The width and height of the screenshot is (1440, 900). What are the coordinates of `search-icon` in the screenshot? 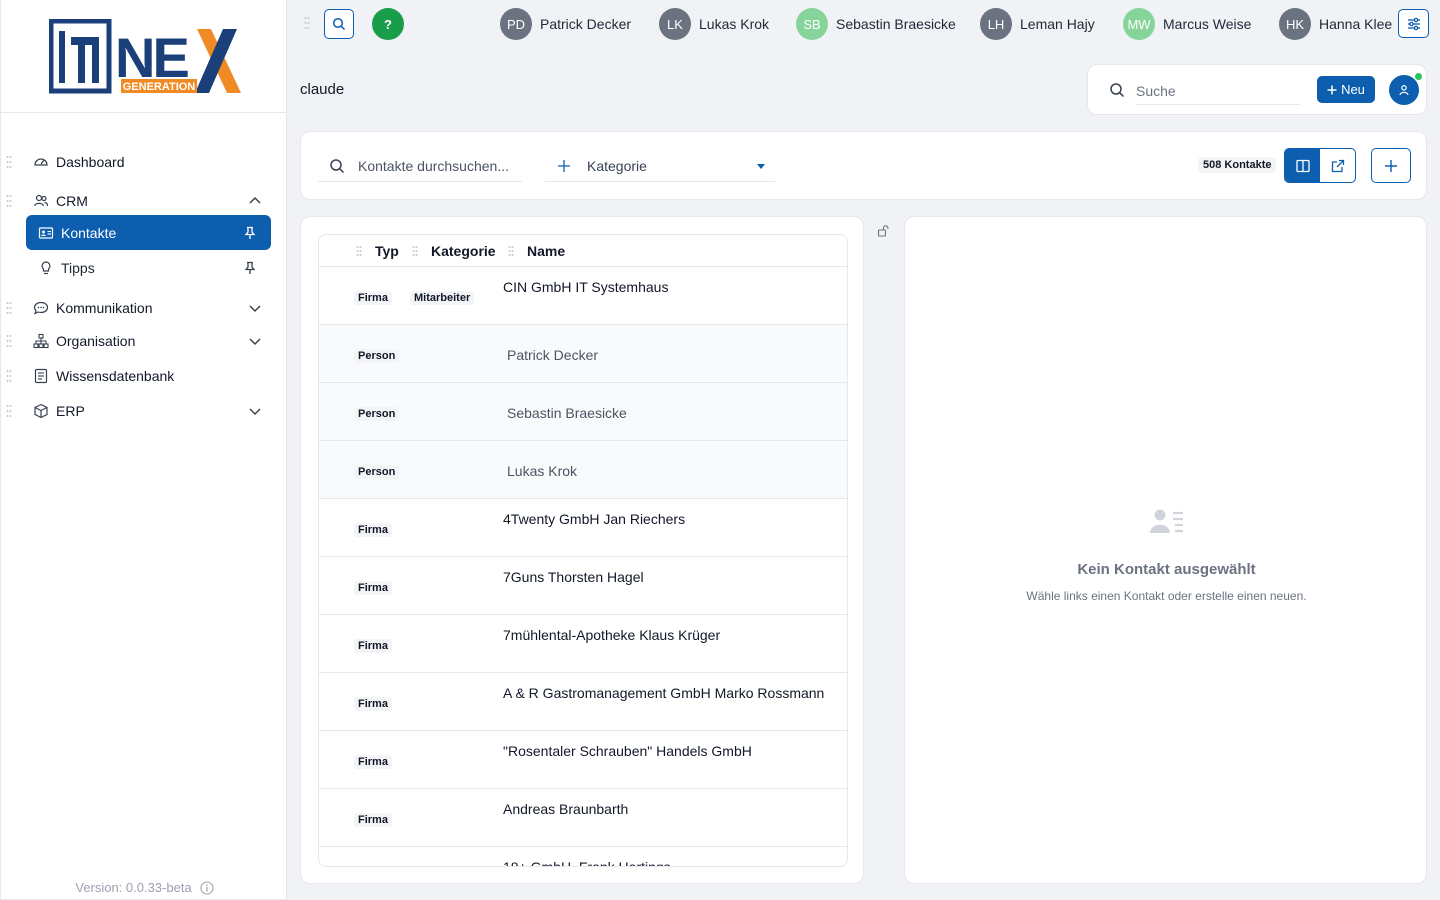 It's located at (337, 166).